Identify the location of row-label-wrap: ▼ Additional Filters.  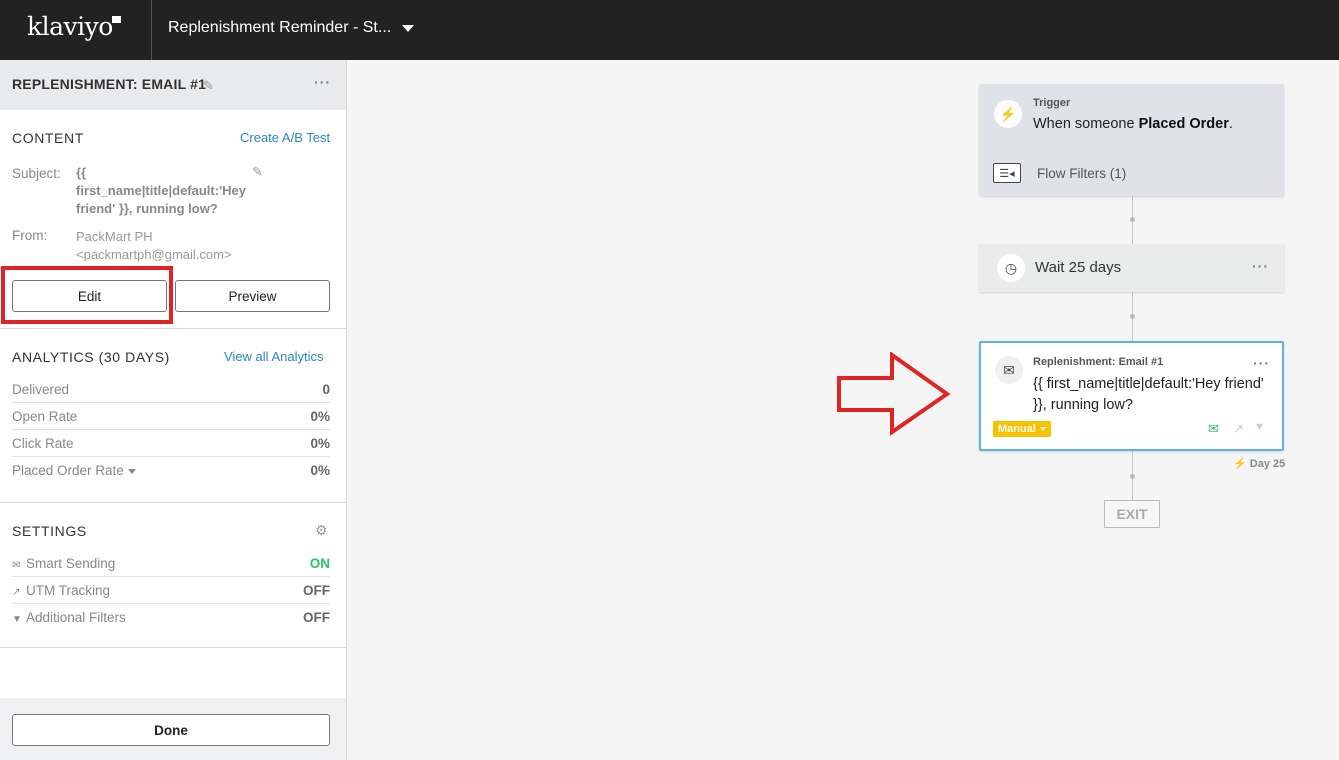
(69, 617).